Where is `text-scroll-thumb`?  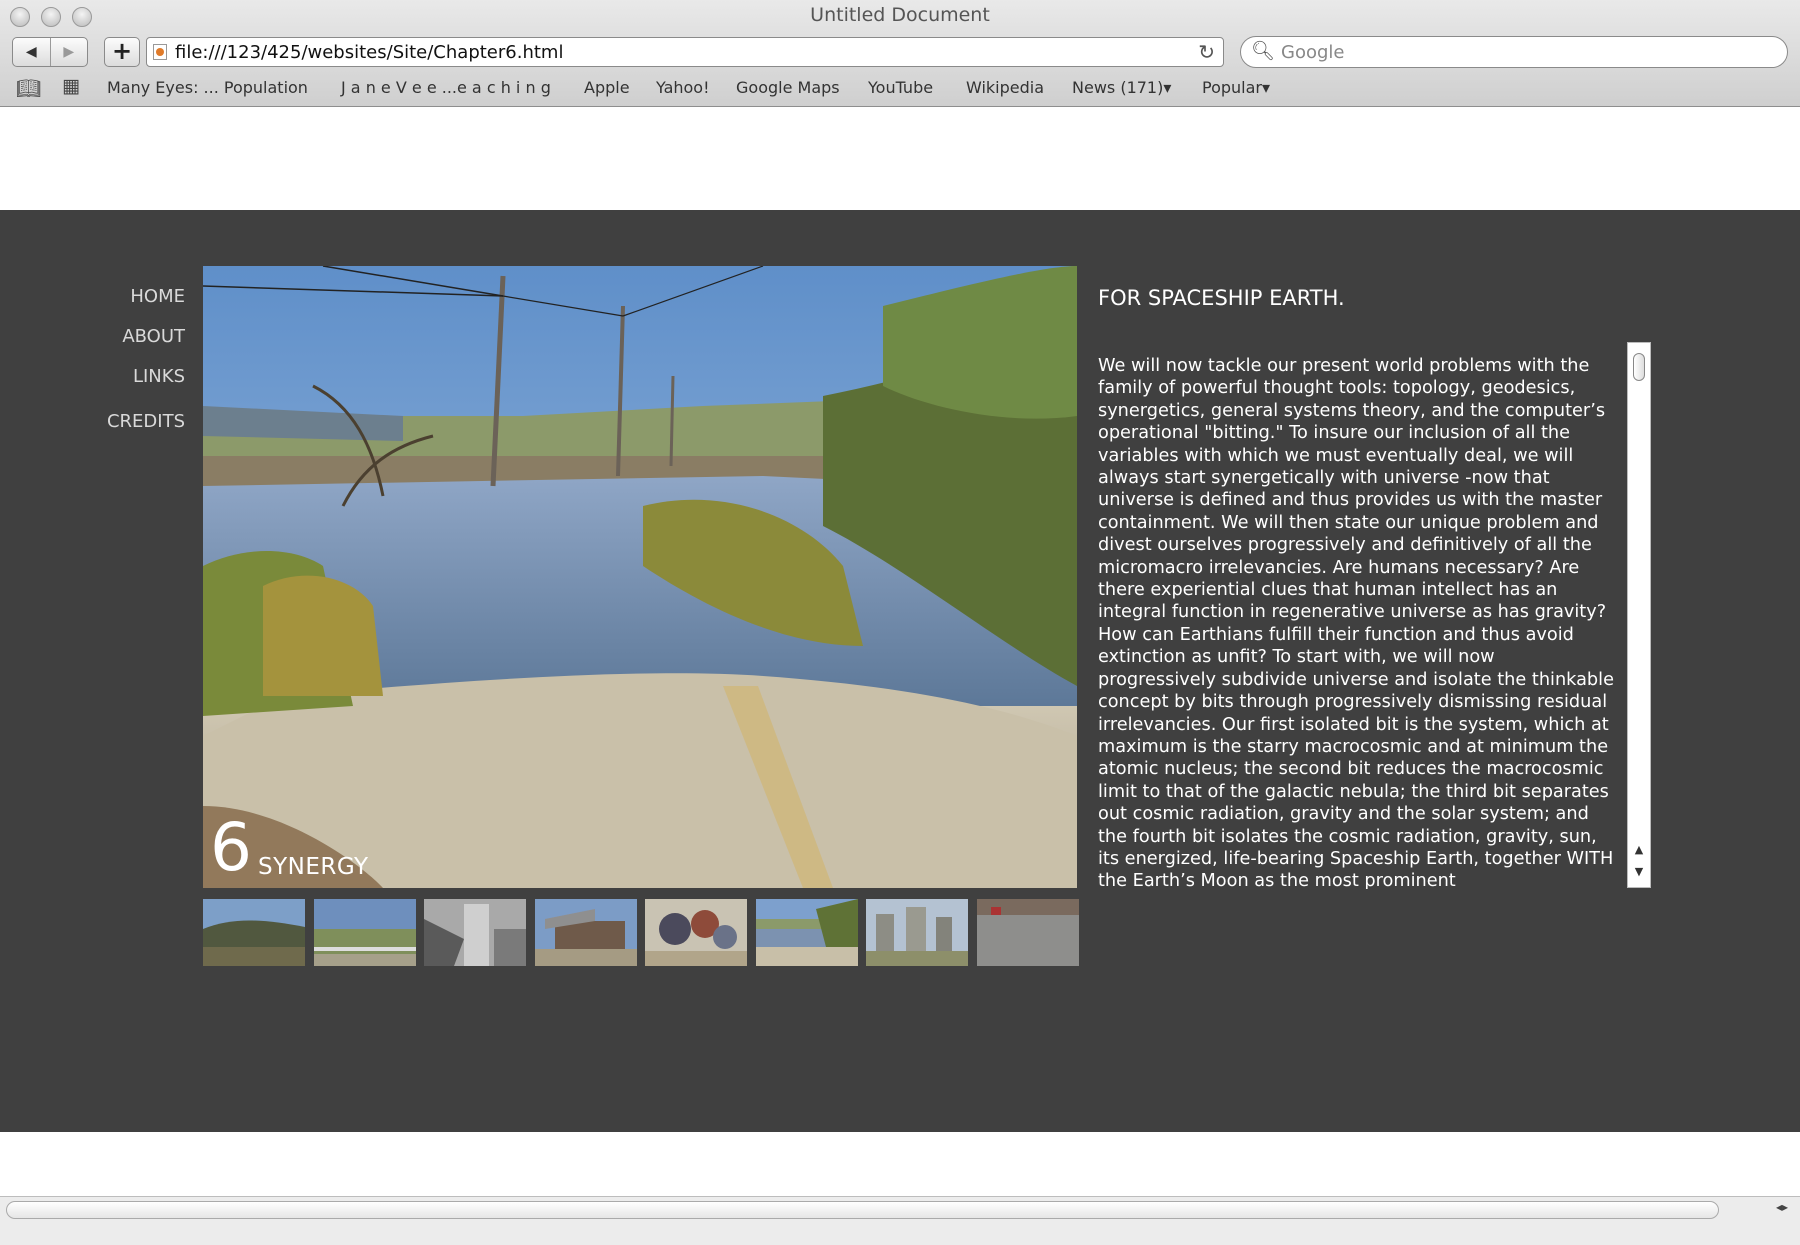
text-scroll-thumb is located at coordinates (1639, 367).